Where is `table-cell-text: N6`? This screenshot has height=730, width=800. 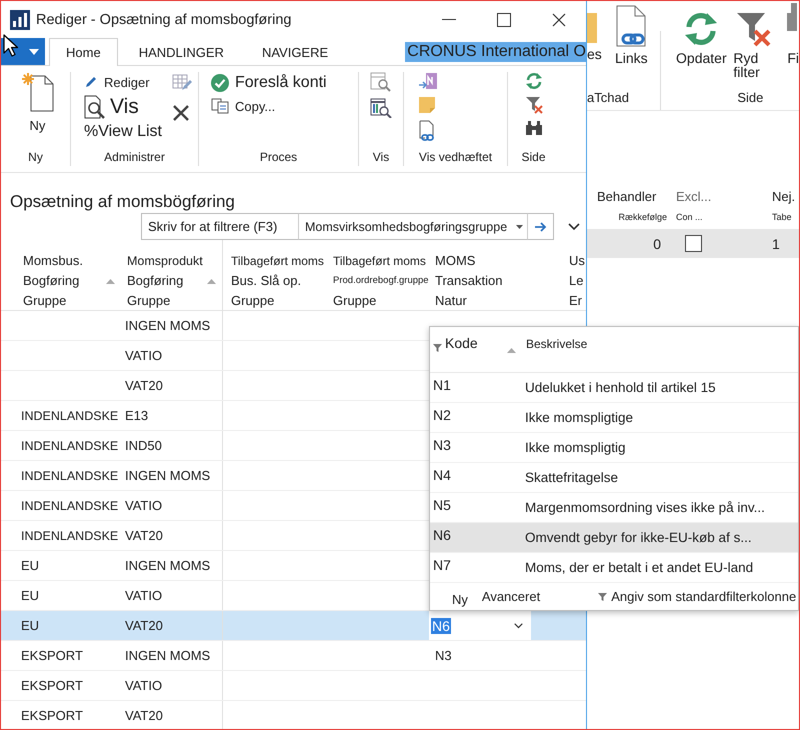
table-cell-text: N6 is located at coordinates (442, 534).